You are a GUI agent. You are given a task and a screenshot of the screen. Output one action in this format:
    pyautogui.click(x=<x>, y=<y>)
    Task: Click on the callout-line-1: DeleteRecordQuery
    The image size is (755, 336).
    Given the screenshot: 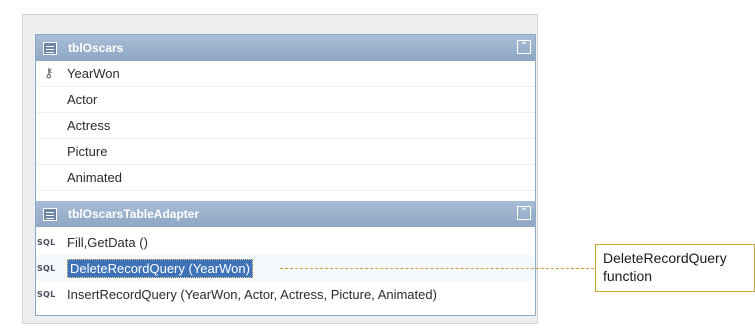 What is the action you would take?
    pyautogui.click(x=665, y=258)
    